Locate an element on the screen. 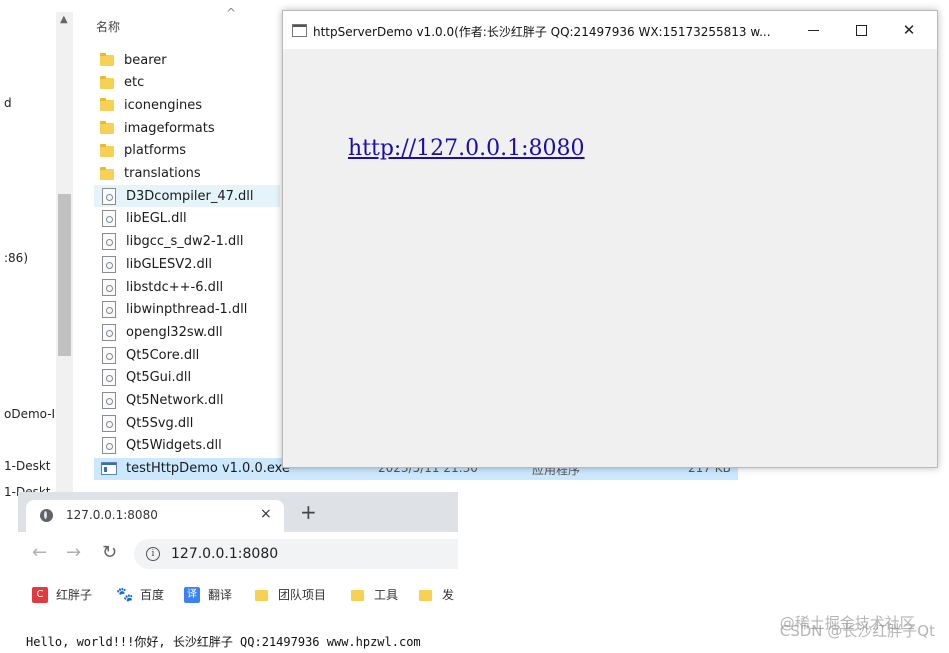 The height and width of the screenshot is (653, 949). file-row: opengl32sw.dll is located at coordinates (184, 332).